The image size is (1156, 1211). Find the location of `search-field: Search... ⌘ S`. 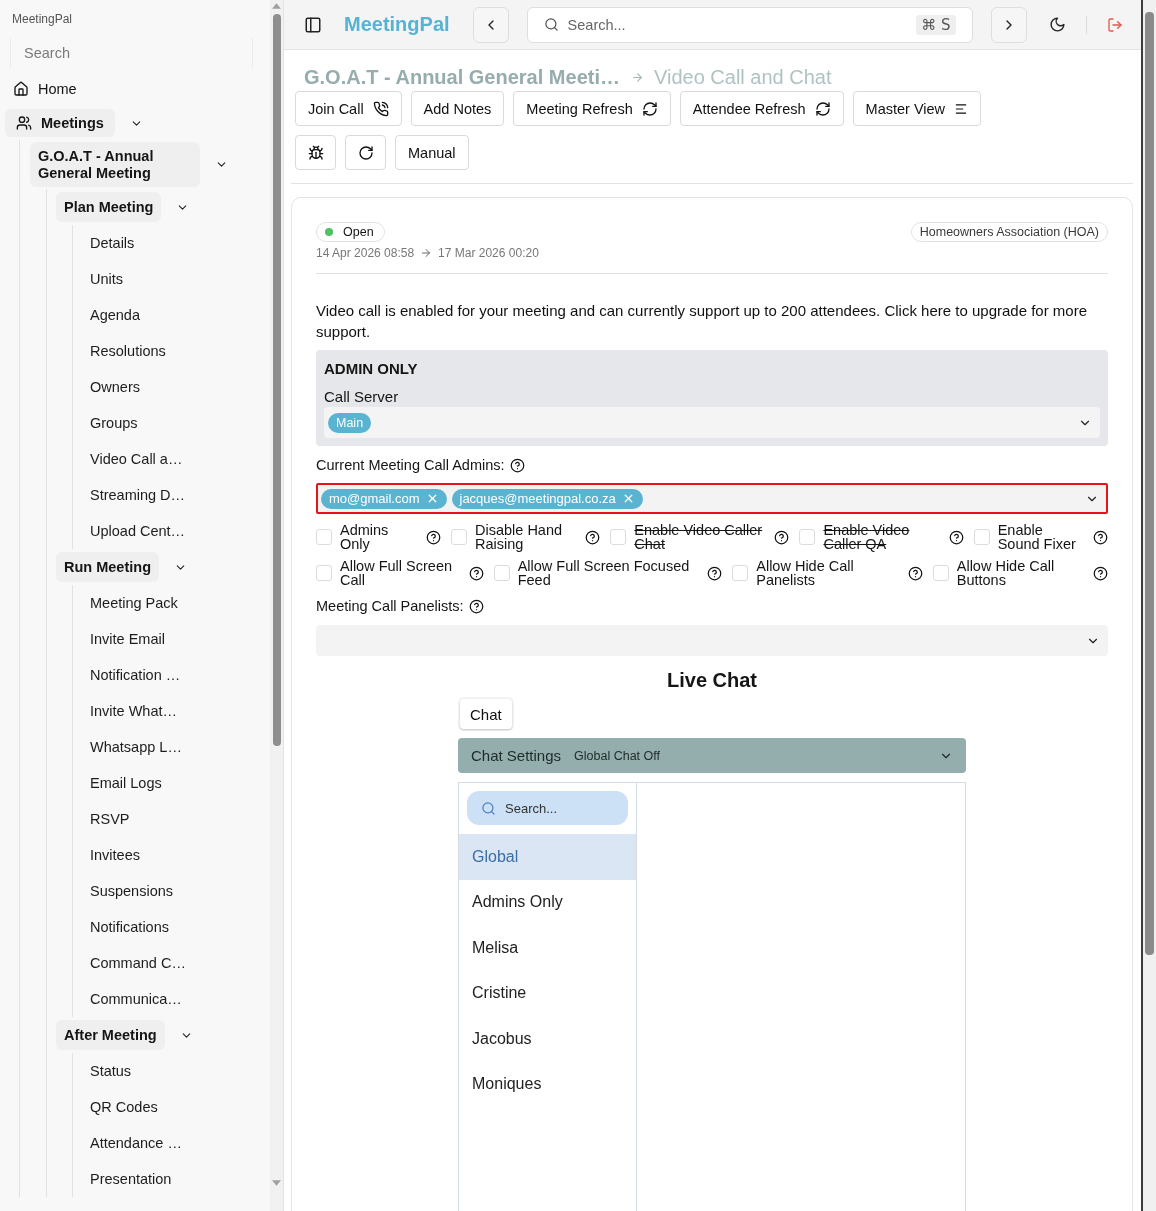

search-field: Search... ⌘ S is located at coordinates (749, 24).